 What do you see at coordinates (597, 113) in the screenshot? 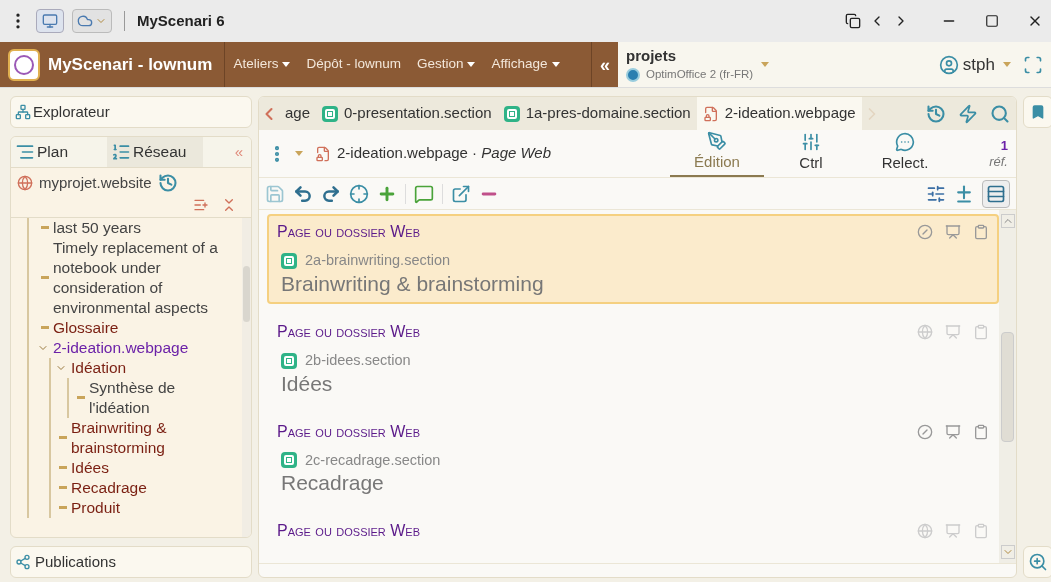
I see `editor-tab: 1a-pres-domaine.section` at bounding box center [597, 113].